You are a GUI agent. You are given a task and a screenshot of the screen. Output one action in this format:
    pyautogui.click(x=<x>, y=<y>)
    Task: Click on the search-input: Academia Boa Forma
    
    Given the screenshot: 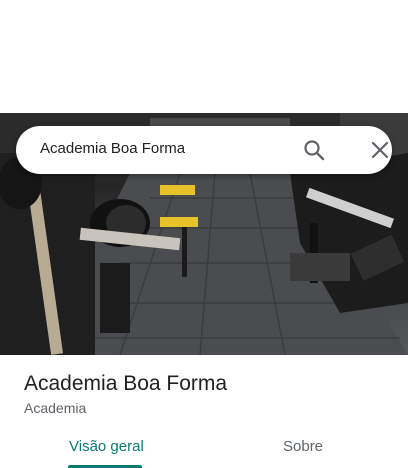 What is the action you would take?
    pyautogui.click(x=112, y=148)
    